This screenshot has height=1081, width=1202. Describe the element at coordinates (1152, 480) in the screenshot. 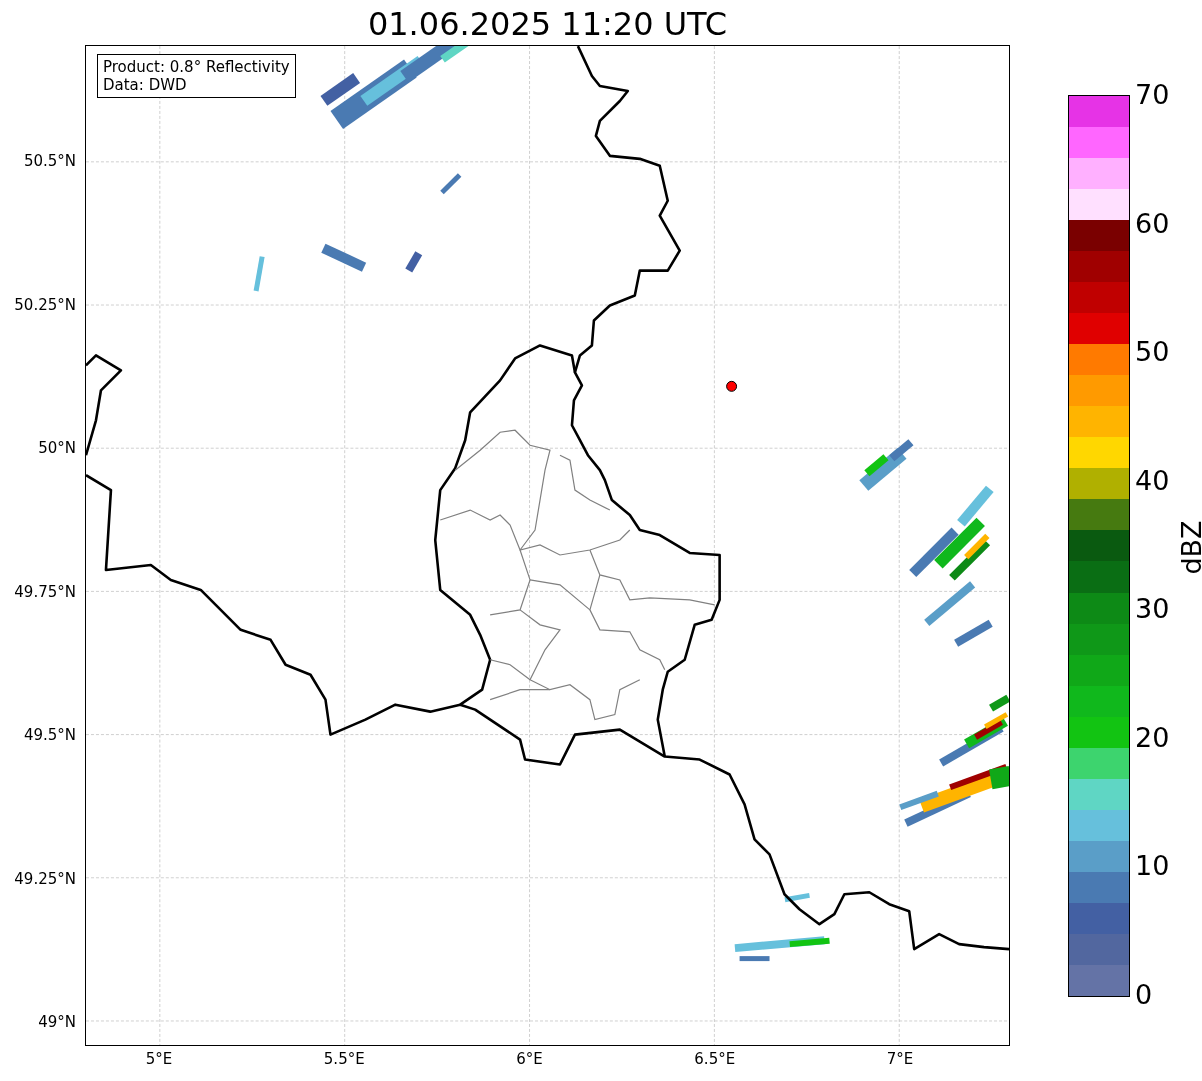

I see `colorbar-tick-label: 40` at that location.